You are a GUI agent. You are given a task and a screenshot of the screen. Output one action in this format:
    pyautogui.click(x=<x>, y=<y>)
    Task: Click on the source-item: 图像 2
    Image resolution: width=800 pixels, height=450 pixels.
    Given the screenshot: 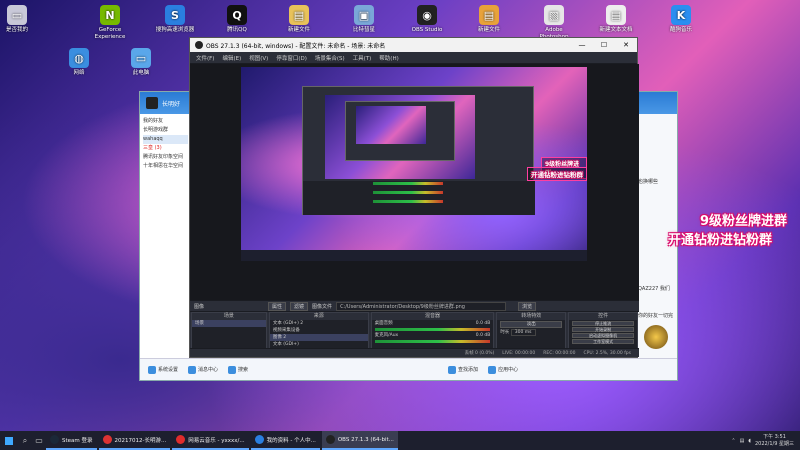 What is the action you would take?
    pyautogui.click(x=318, y=337)
    